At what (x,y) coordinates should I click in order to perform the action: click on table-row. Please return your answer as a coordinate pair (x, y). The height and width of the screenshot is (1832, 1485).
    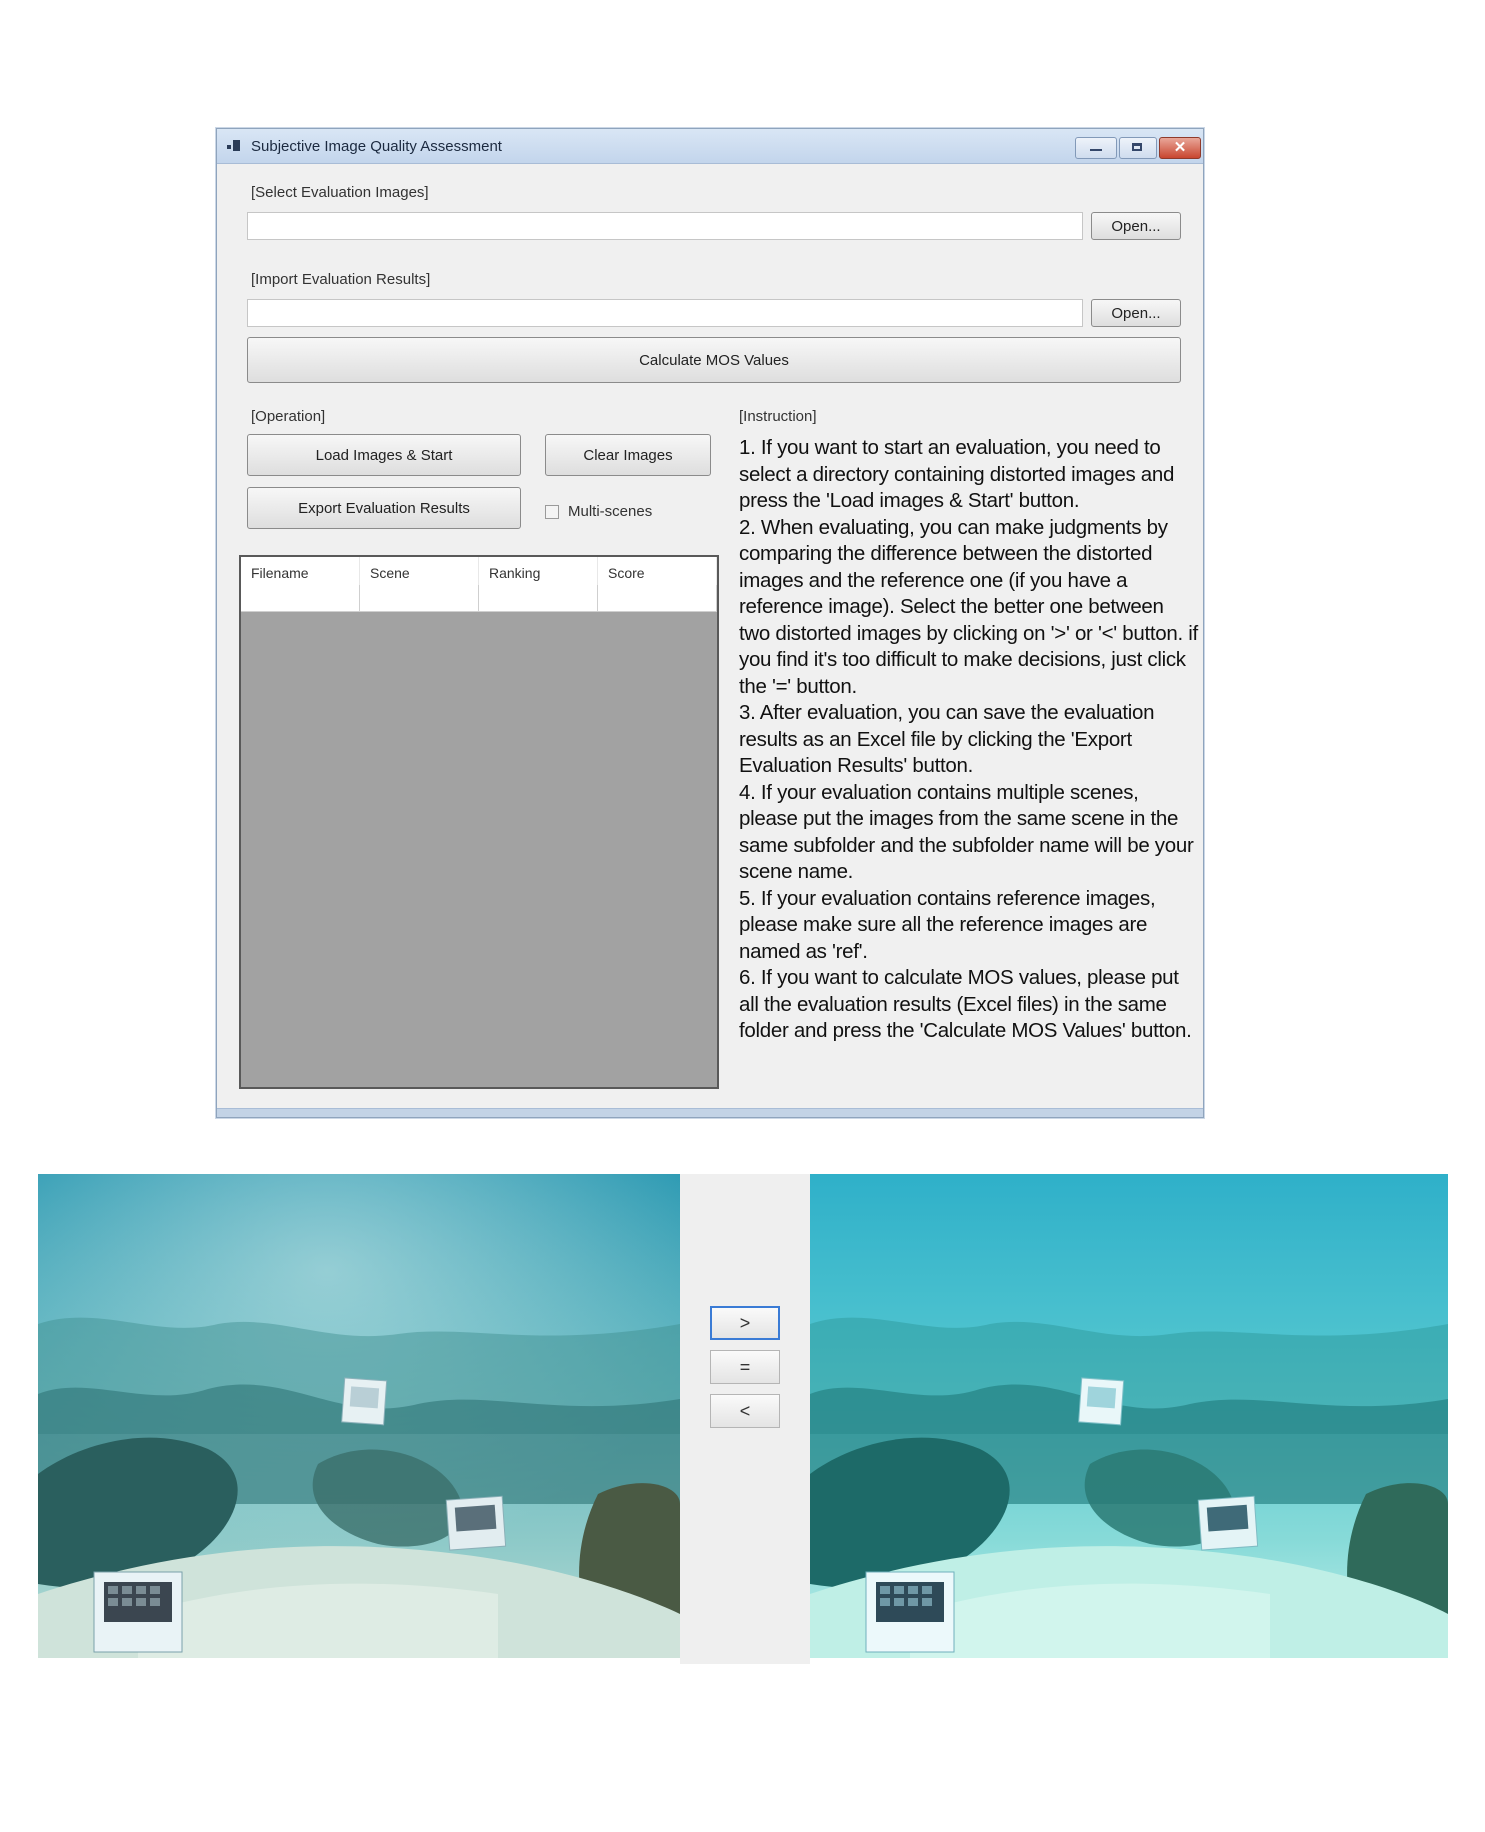
    Looking at the image, I should click on (479, 598).